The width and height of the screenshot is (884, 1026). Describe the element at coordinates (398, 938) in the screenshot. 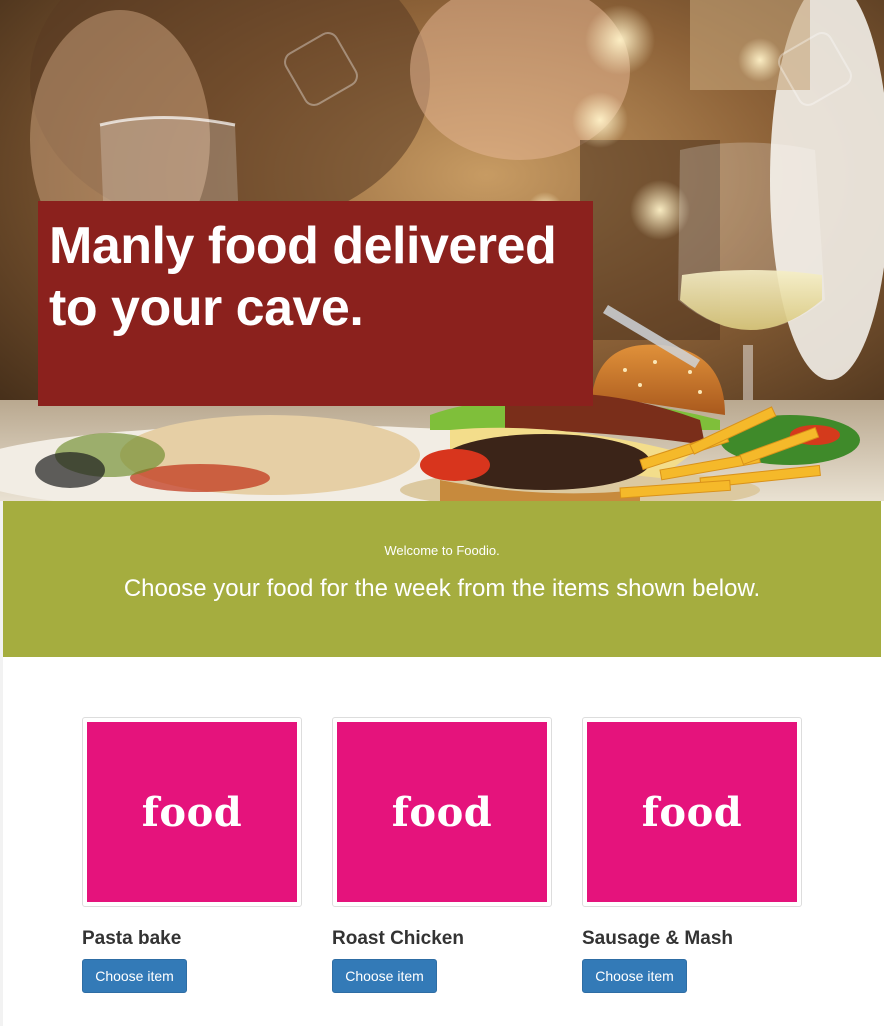

I see `food-item-name: Roast Chicken` at that location.